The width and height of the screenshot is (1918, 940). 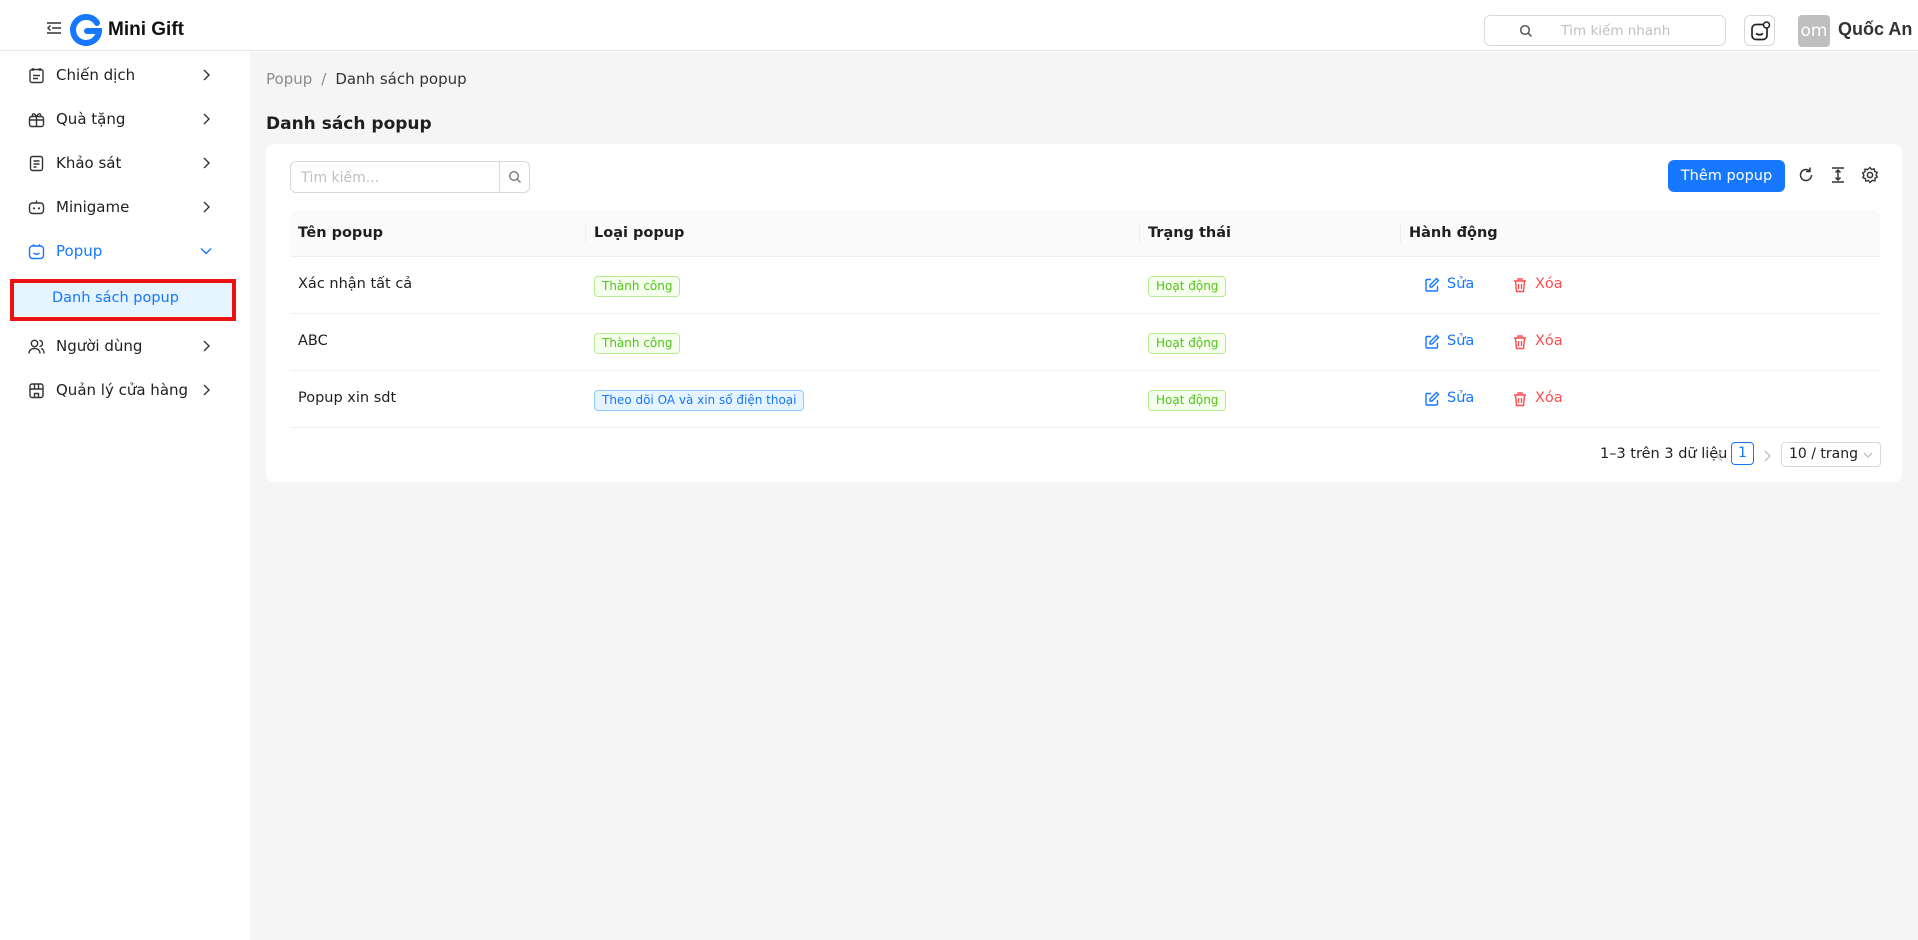 What do you see at coordinates (959, 25) in the screenshot?
I see `top-header: Mini Gift om Quốc An` at bounding box center [959, 25].